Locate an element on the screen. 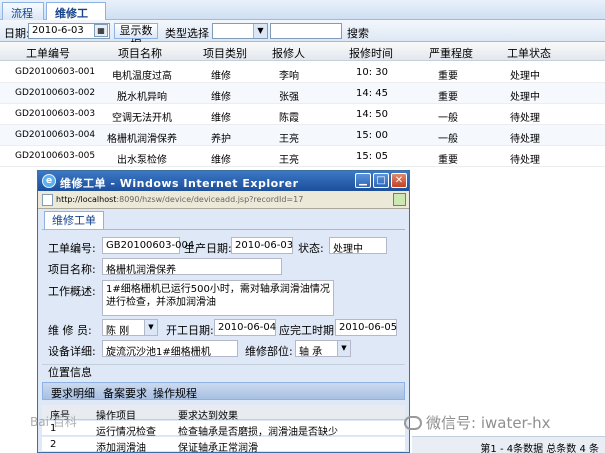  cell-reporter: 王亮 is located at coordinates (289, 139).